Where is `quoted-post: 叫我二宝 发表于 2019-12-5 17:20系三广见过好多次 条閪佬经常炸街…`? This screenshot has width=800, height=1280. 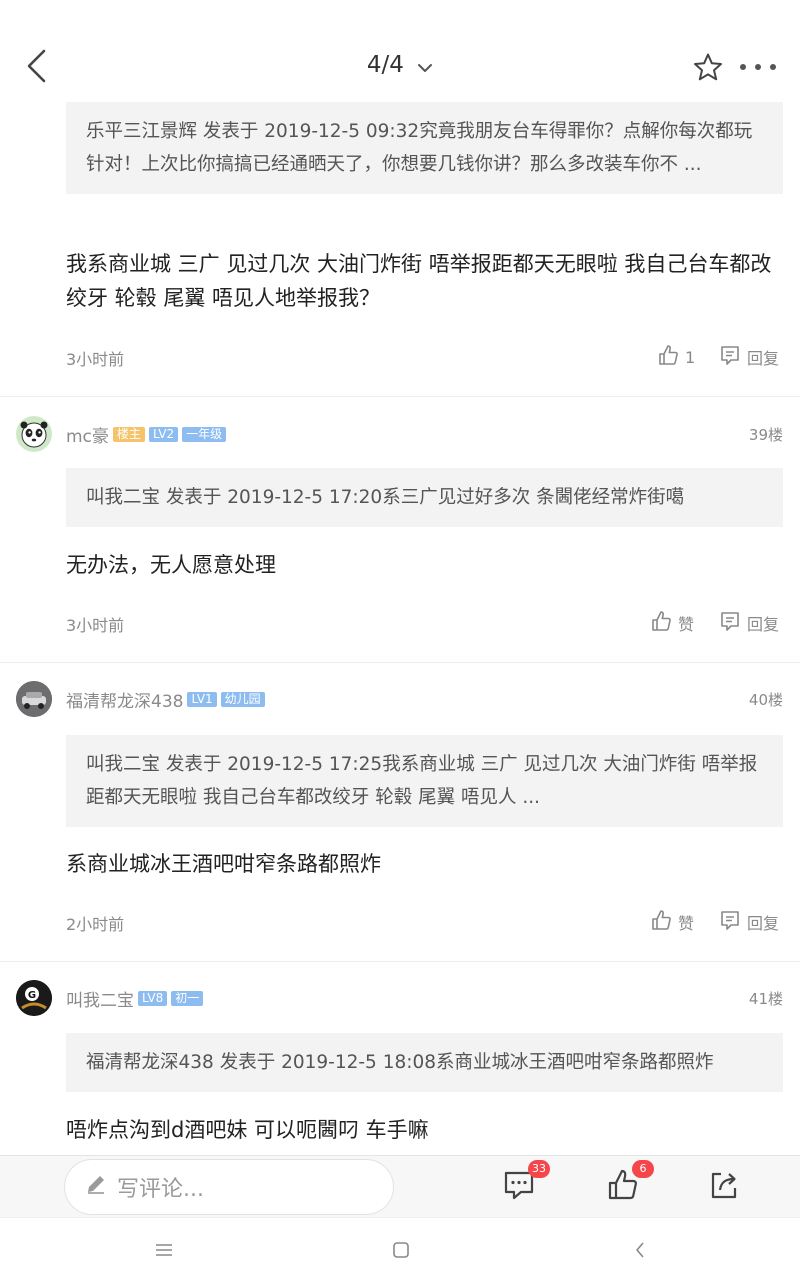
quoted-post: 叫我二宝 发表于 2019-12-5 17:20系三广见过好多次 条閪佬经常炸街… is located at coordinates (424, 497).